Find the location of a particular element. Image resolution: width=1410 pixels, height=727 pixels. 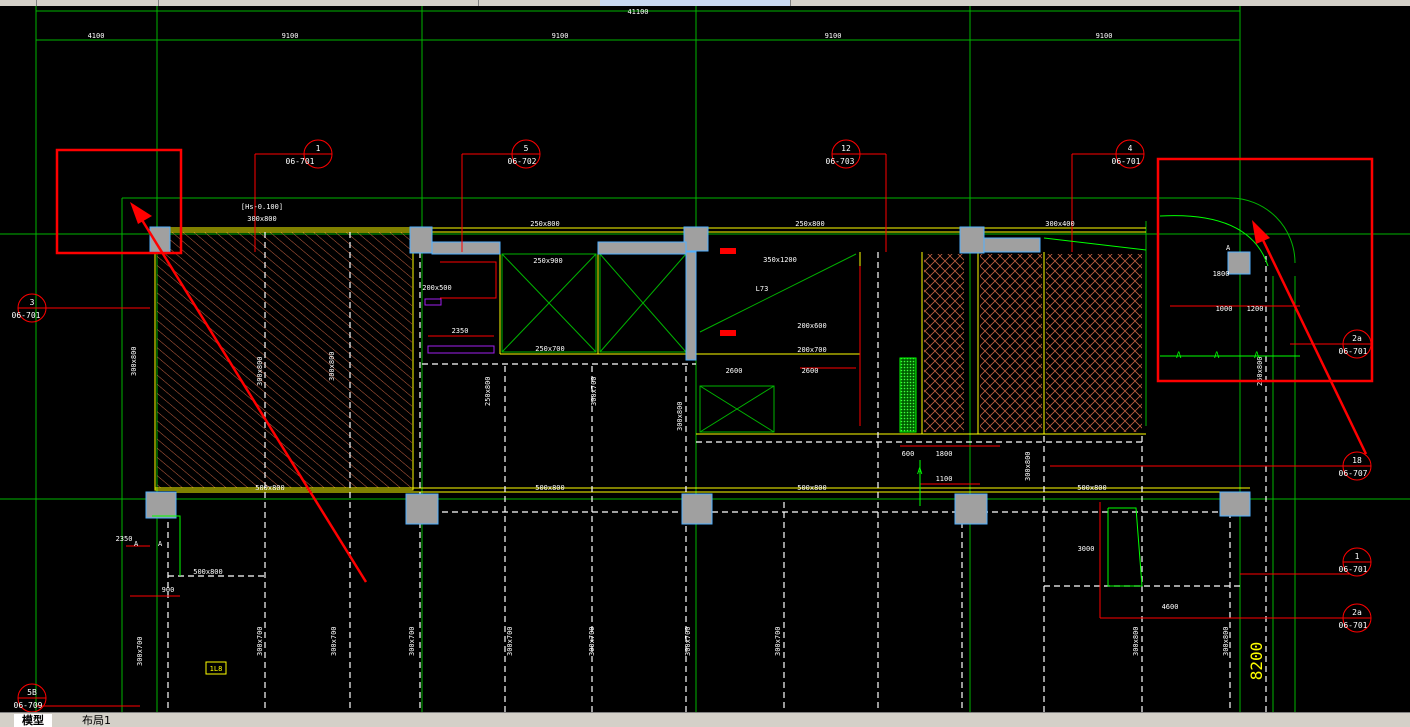

beam-label: 600 is located at coordinates (908, 454).